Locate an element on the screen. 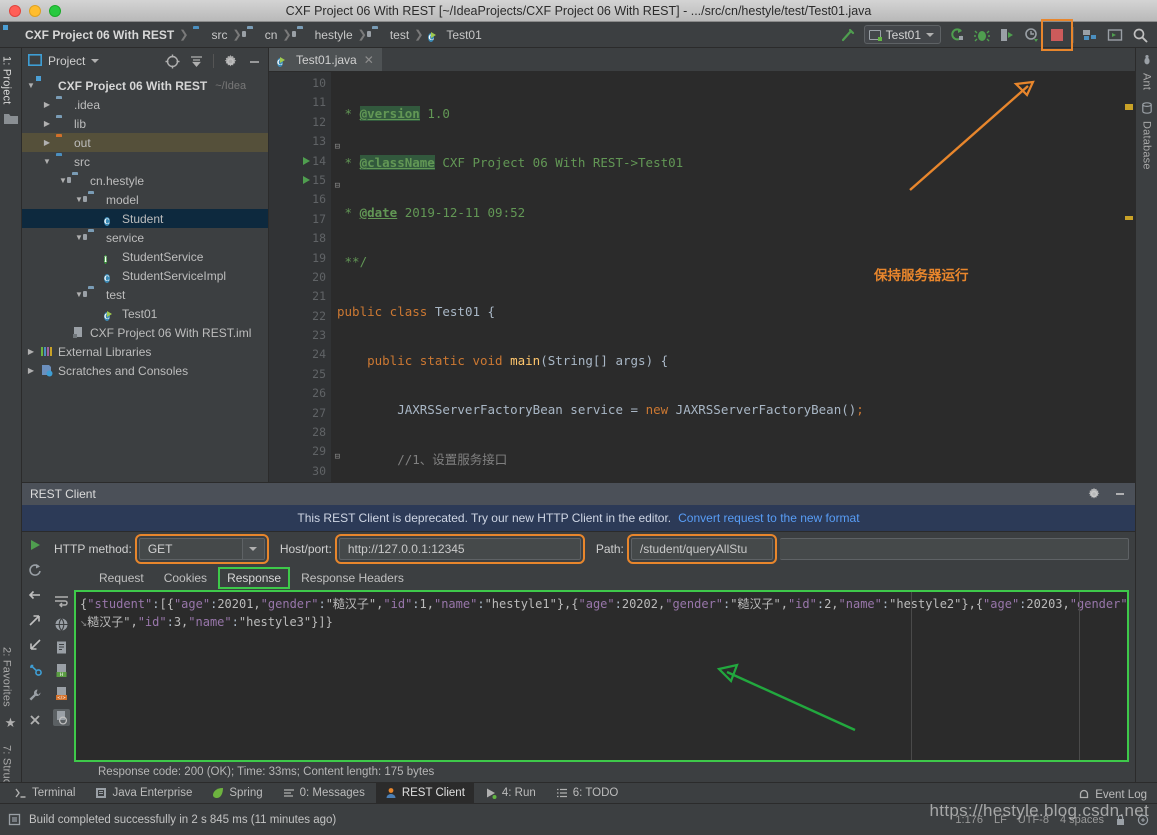 Image resolution: width=1157 pixels, height=835 pixels. line-number: 24 is located at coordinates (300, 354).